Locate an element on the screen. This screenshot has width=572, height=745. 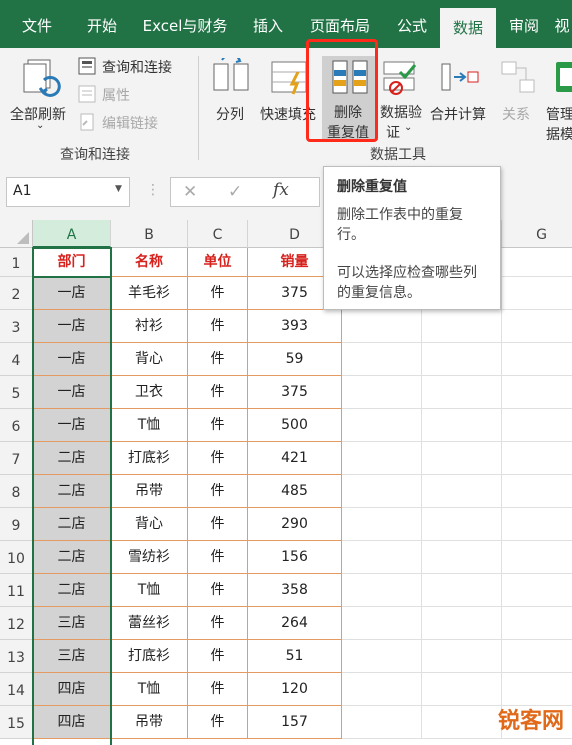
table-header-cell: 单位 is located at coordinates (218, 262).